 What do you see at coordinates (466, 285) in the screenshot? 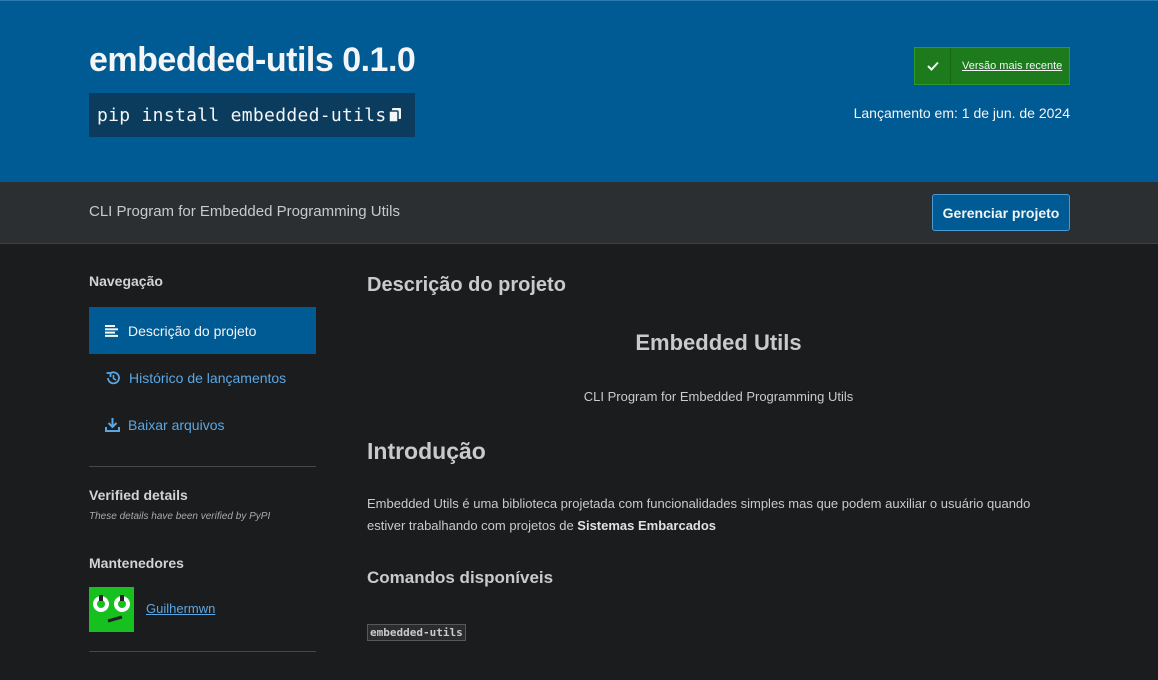
I see `project-description-heading: Descrição do projeto` at bounding box center [466, 285].